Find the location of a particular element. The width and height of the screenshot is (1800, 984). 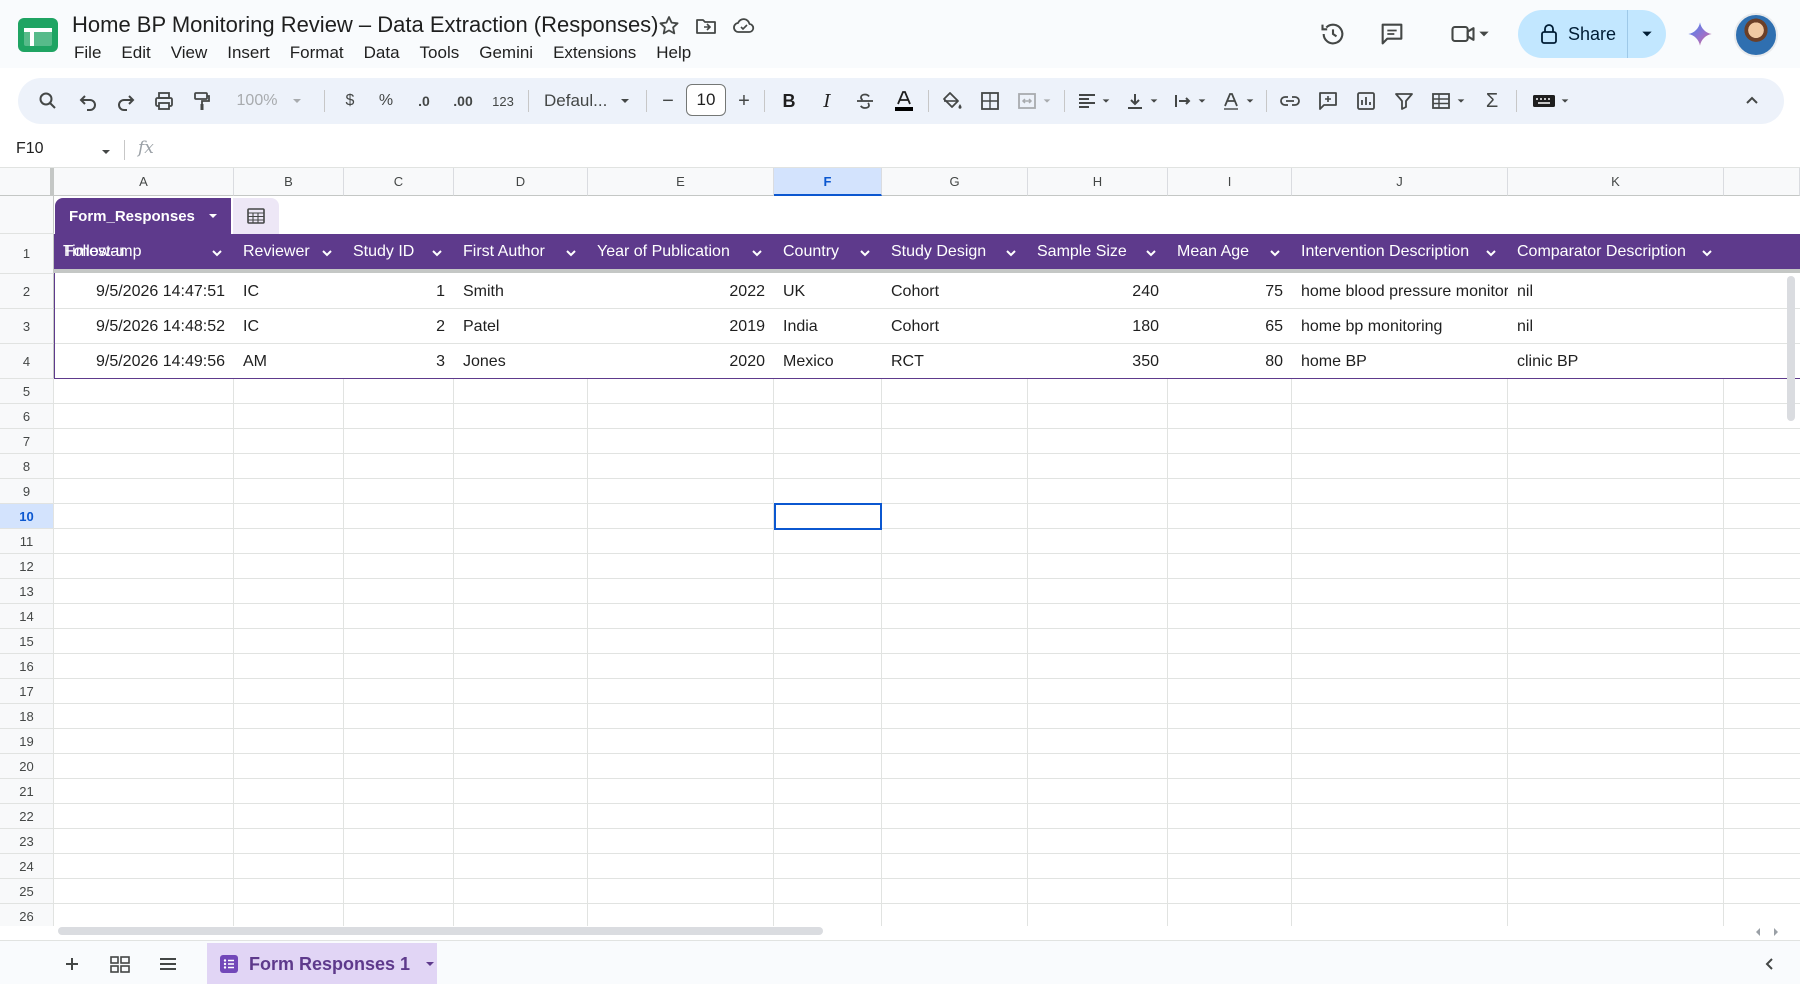

table-cell: 75 is located at coordinates (1230, 291).